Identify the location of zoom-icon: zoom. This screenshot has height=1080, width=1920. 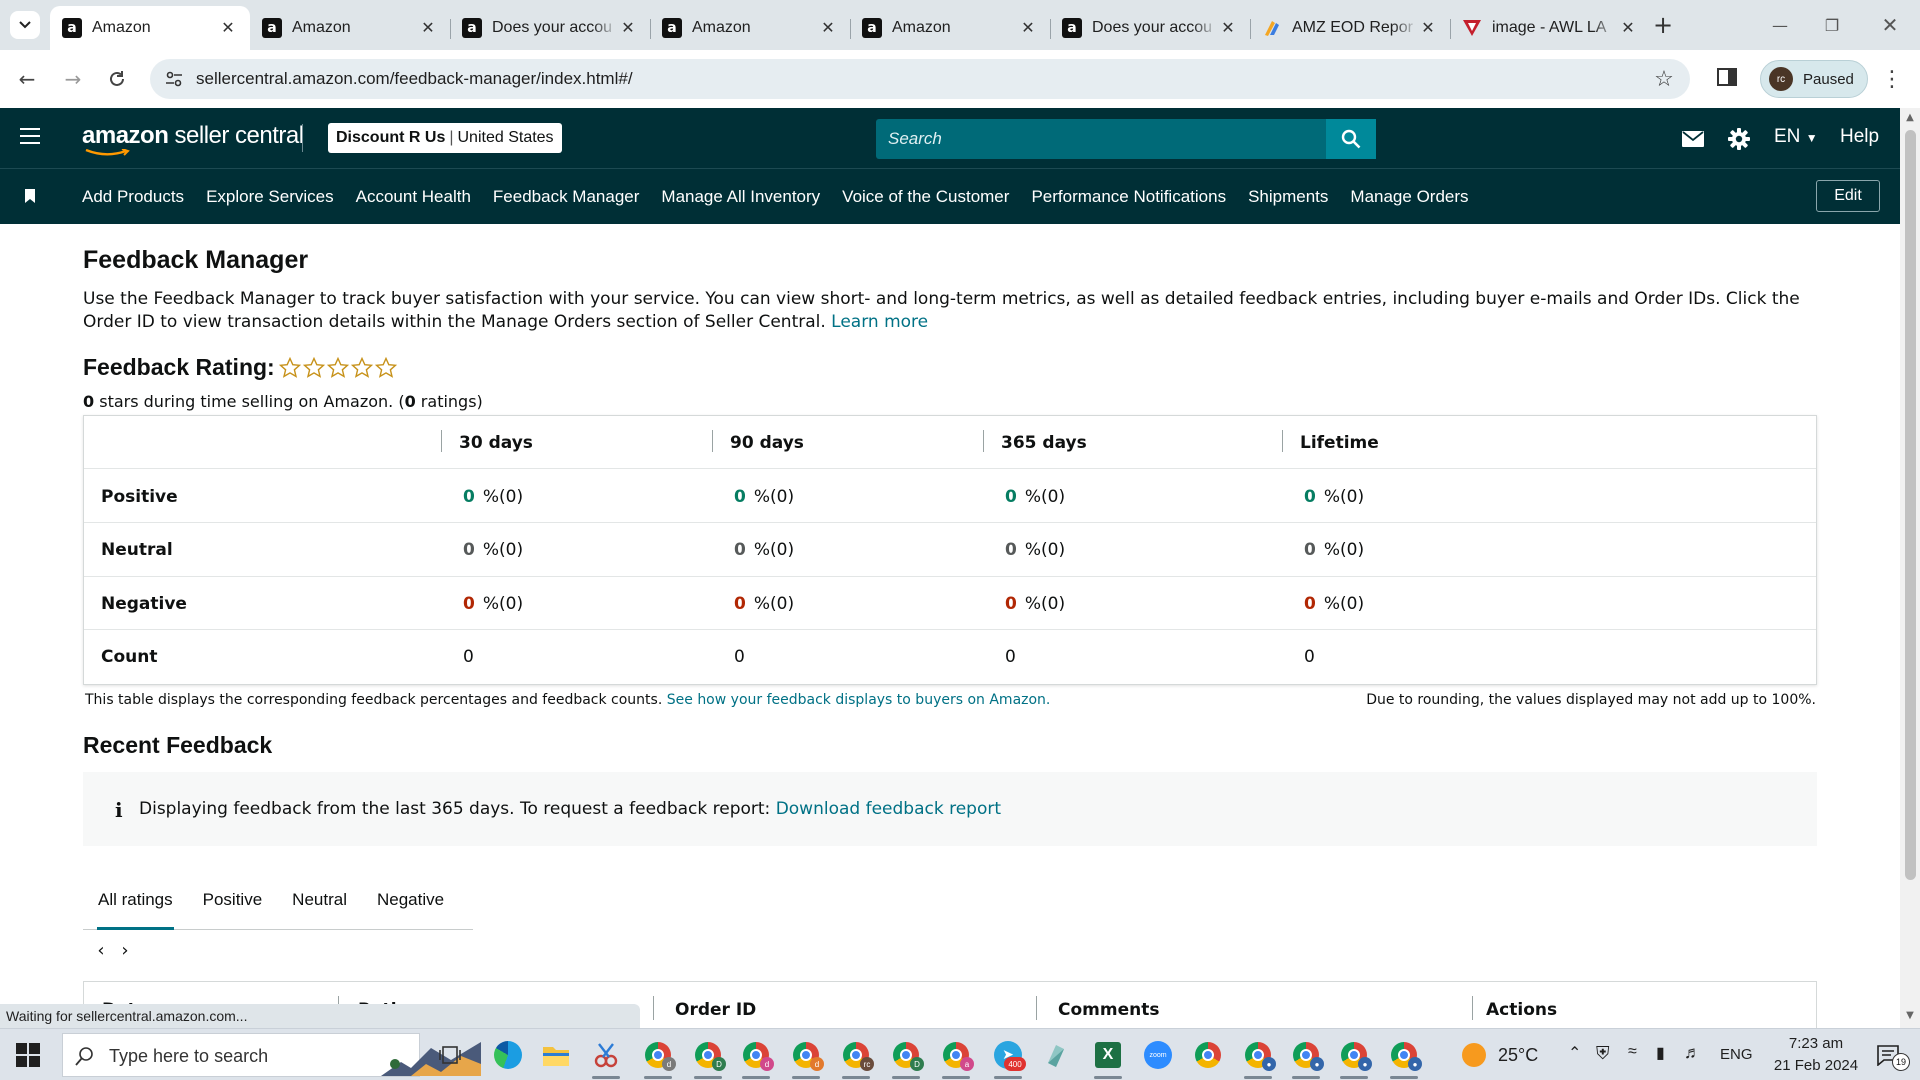
(1158, 1055).